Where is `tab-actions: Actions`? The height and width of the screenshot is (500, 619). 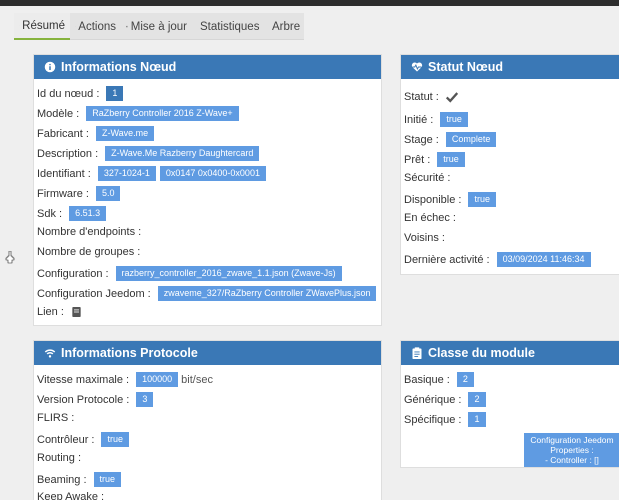 tab-actions: Actions is located at coordinates (95, 26).